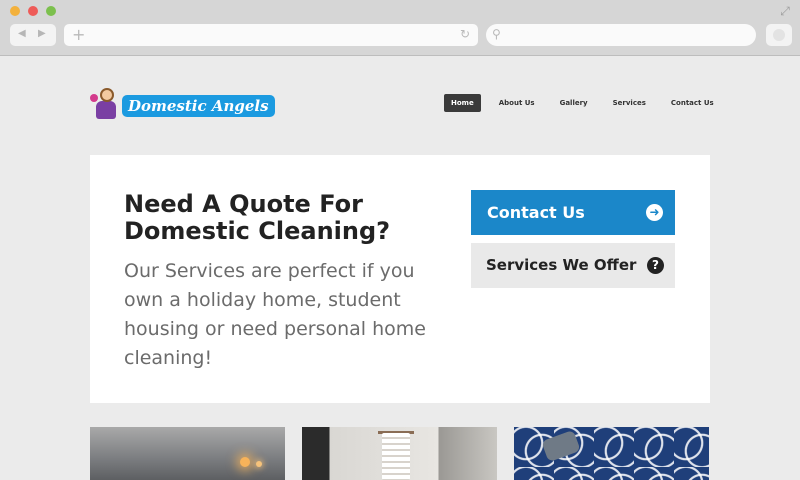 This screenshot has height=480, width=800. Describe the element at coordinates (496, 34) in the screenshot. I see `search-icon: ⚲` at that location.